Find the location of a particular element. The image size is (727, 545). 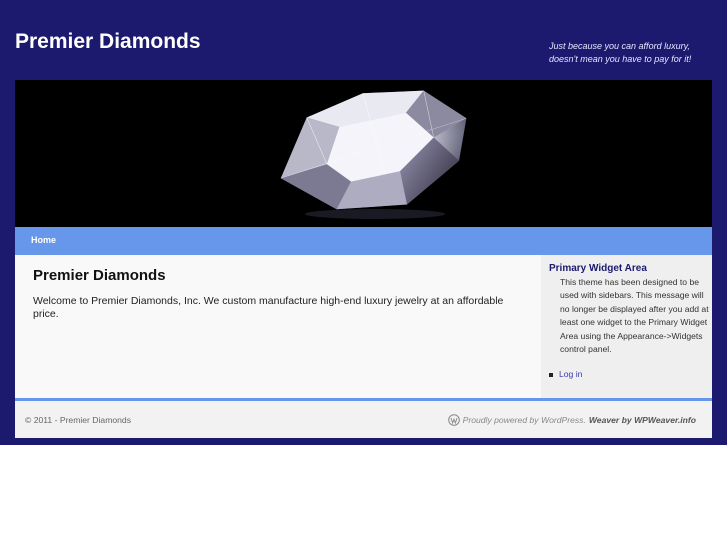

wordpress-link: Proudly powered by WordPress. is located at coordinates (524, 420).